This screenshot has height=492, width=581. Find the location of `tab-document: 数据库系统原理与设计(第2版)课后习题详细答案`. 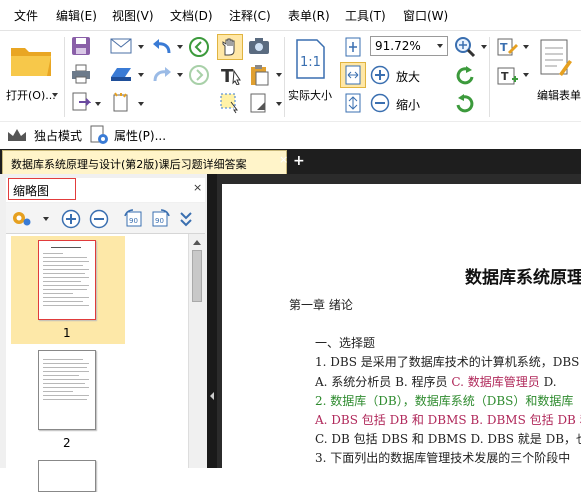

tab-document: 数据库系统原理与设计(第2版)课后习题详细答案 is located at coordinates (144, 162).